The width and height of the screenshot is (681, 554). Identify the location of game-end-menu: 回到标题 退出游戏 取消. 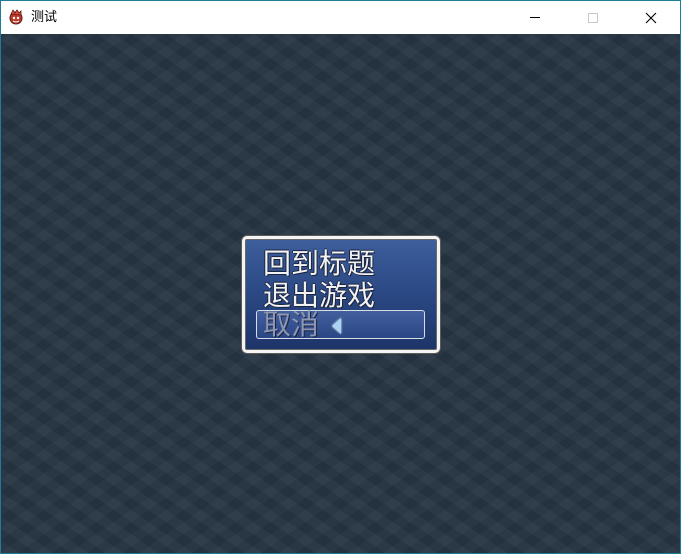
(341, 294).